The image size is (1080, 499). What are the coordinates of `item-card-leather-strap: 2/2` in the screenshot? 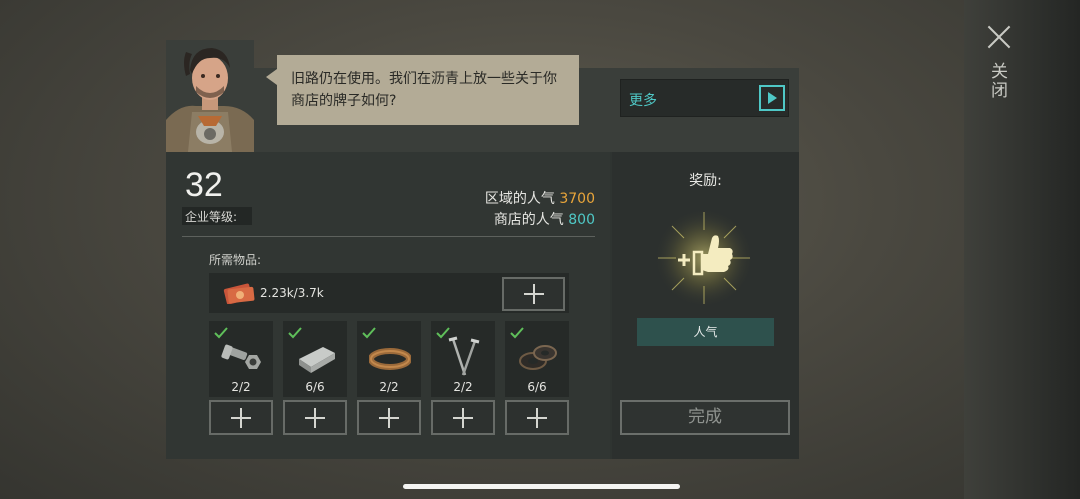 It's located at (389, 359).